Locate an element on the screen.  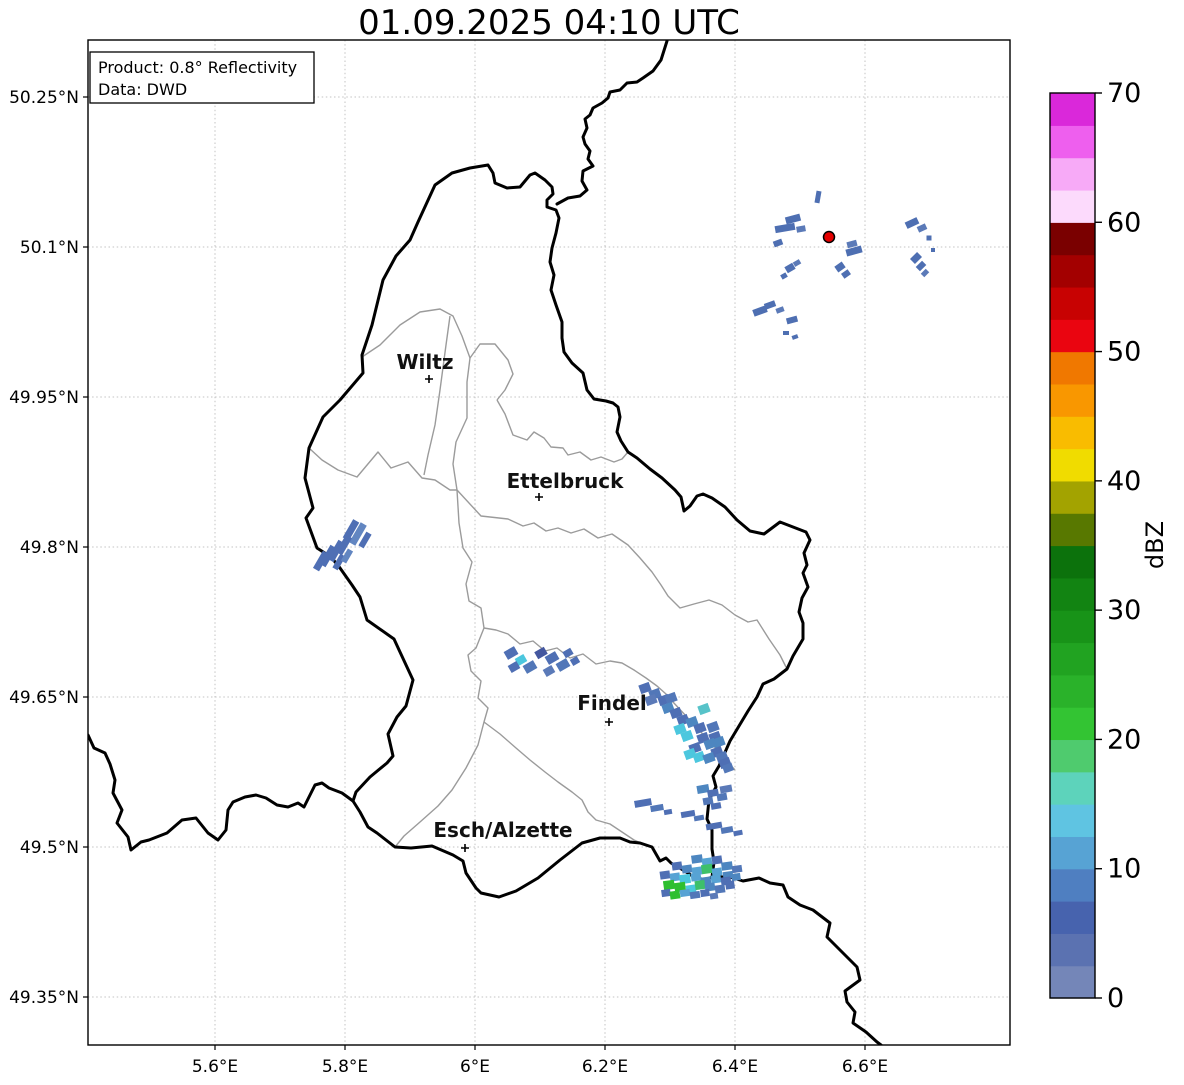
figure-title: 01.09.2025 04:10 UTC is located at coordinates (549, 23).